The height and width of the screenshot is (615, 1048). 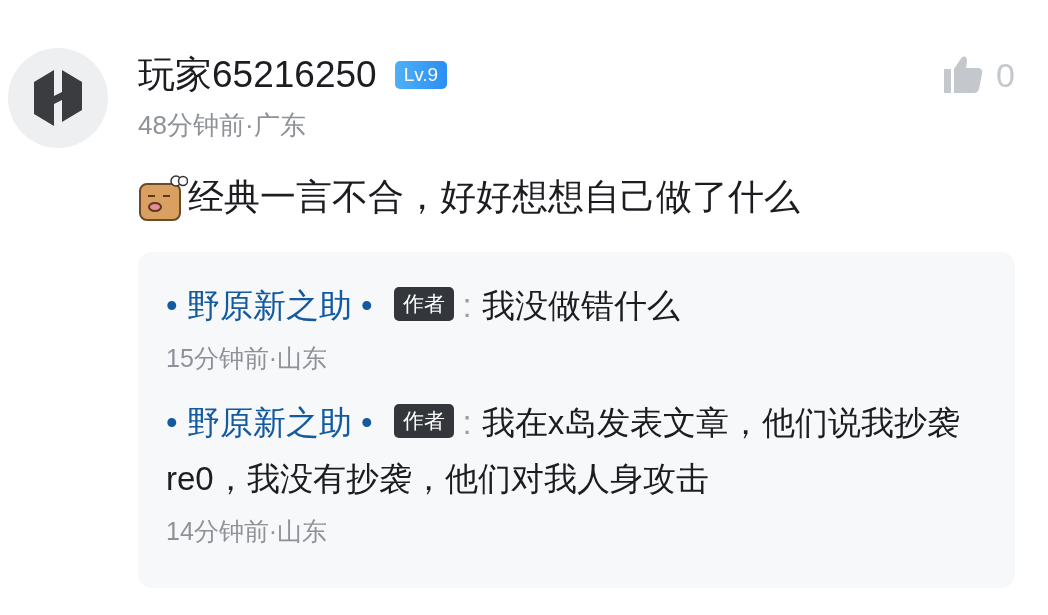 What do you see at coordinates (494, 197) in the screenshot?
I see `comment-text: 经典一言不合，好好想想自己做了什么` at bounding box center [494, 197].